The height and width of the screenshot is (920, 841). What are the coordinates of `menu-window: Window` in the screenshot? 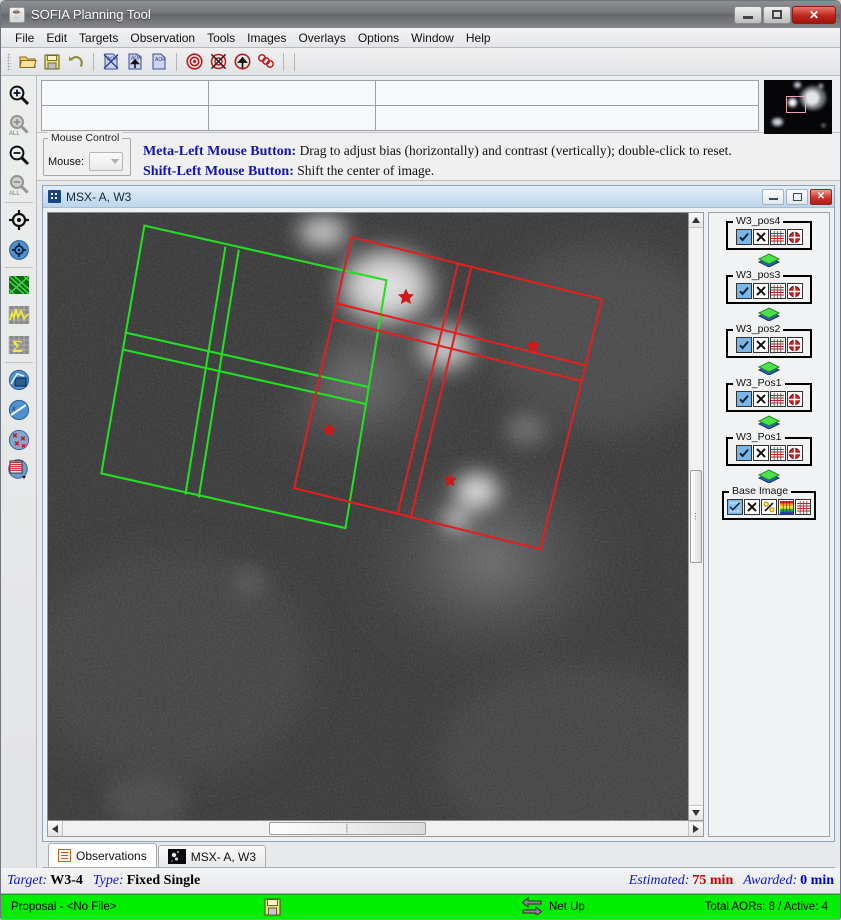 It's located at (432, 38).